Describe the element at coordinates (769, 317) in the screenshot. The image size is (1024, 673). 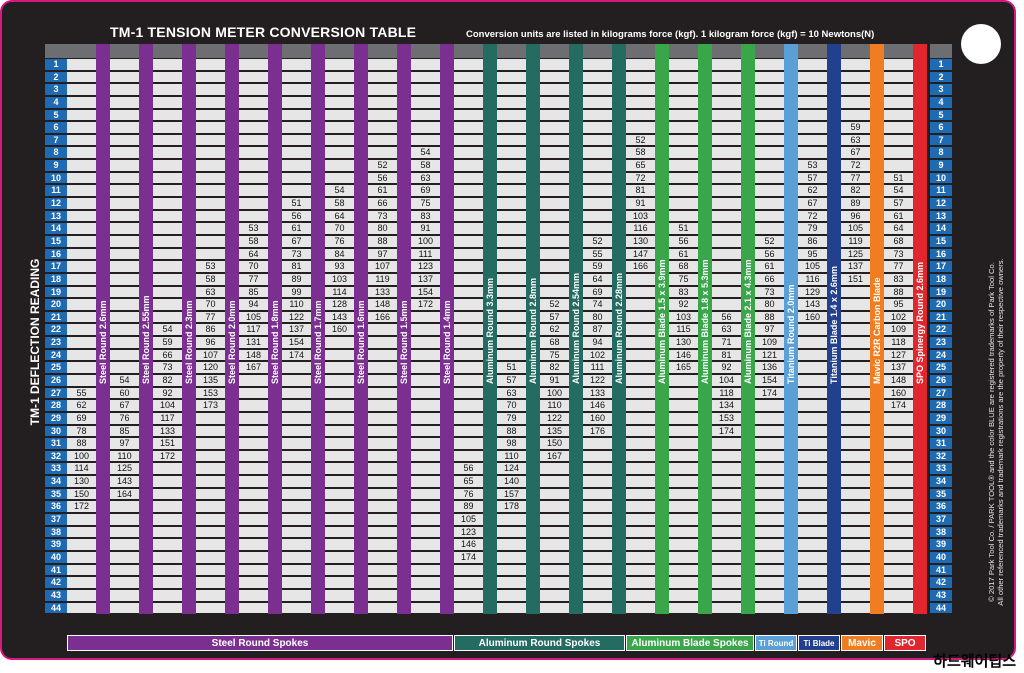
I see `value-cell: 88` at that location.